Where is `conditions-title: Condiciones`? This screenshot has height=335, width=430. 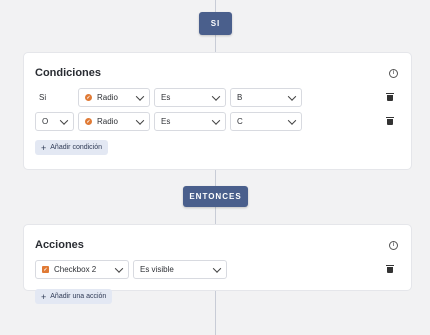 conditions-title: Condiciones is located at coordinates (68, 73).